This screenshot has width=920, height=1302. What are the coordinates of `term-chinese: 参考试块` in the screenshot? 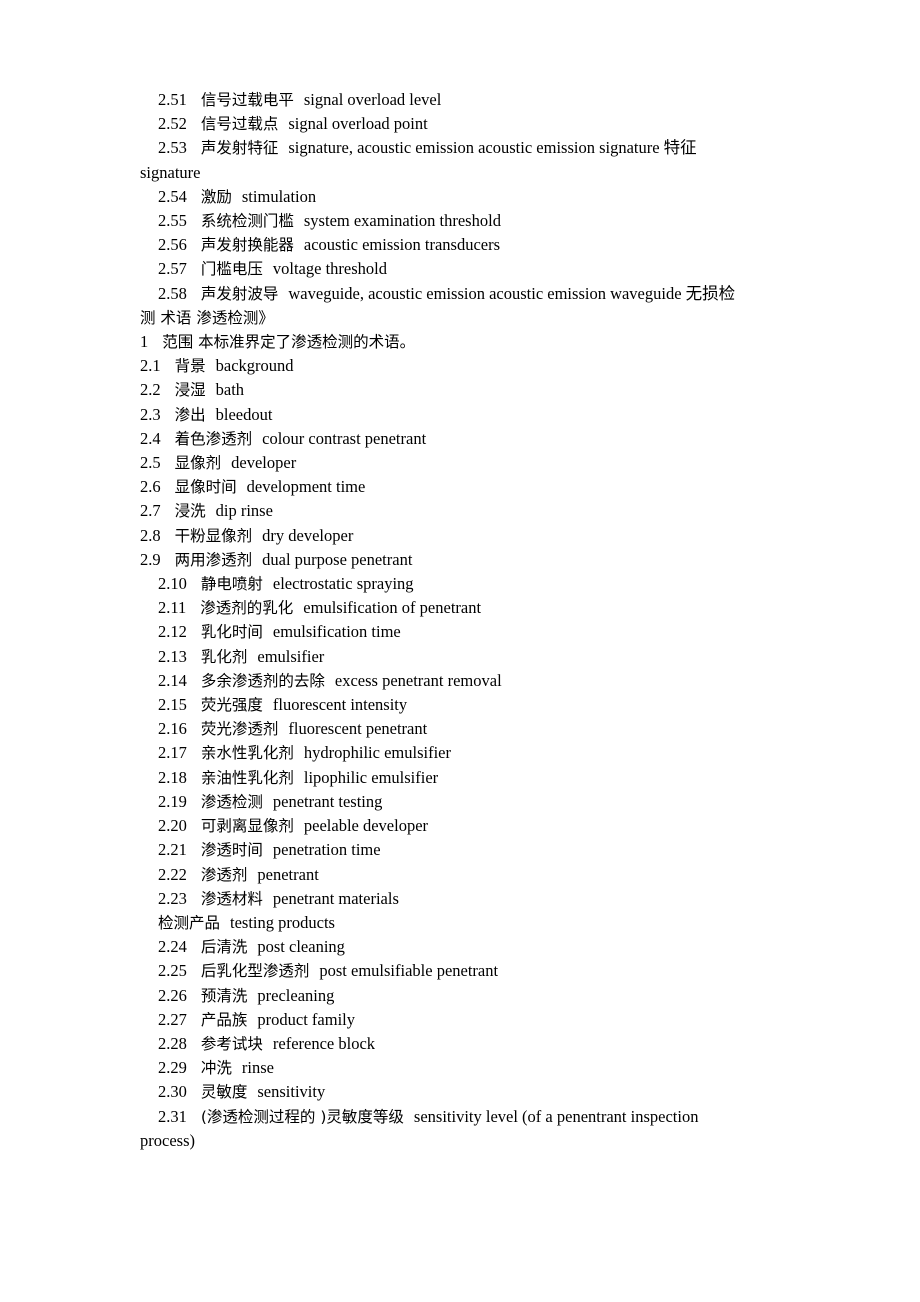 It's located at (231, 1043).